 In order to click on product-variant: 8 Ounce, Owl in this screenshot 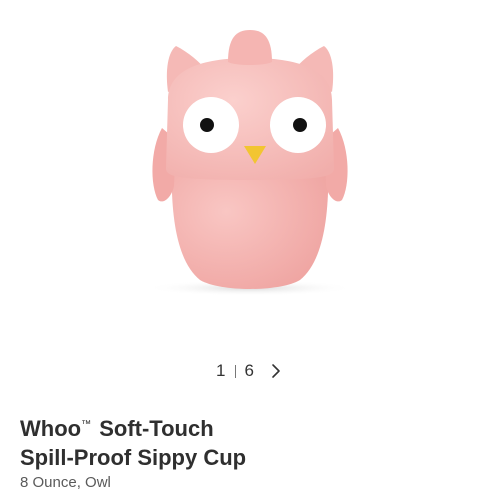, I will do `click(65, 482)`.